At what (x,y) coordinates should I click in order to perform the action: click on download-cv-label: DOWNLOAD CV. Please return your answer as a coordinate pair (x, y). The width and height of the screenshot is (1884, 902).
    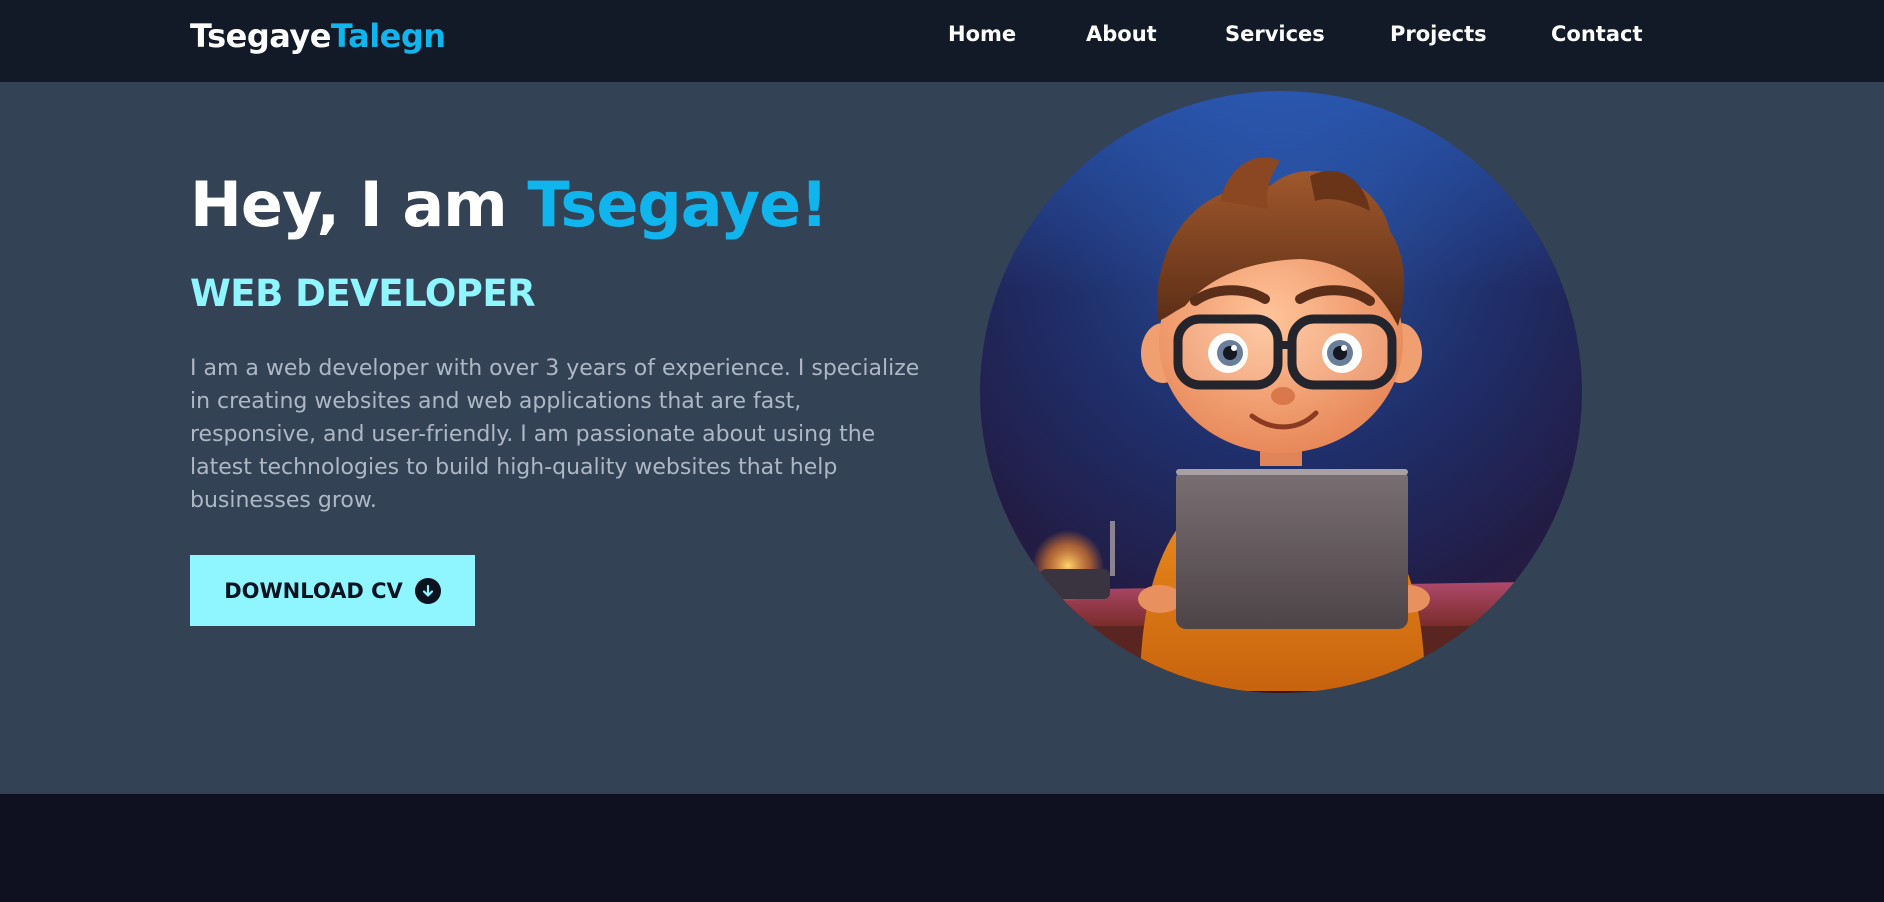
    Looking at the image, I should click on (313, 590).